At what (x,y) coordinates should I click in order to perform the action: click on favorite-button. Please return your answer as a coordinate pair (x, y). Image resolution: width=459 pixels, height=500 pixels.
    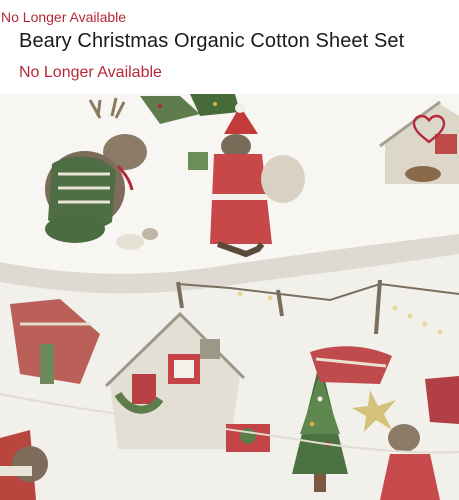
    Looking at the image, I should click on (429, 129).